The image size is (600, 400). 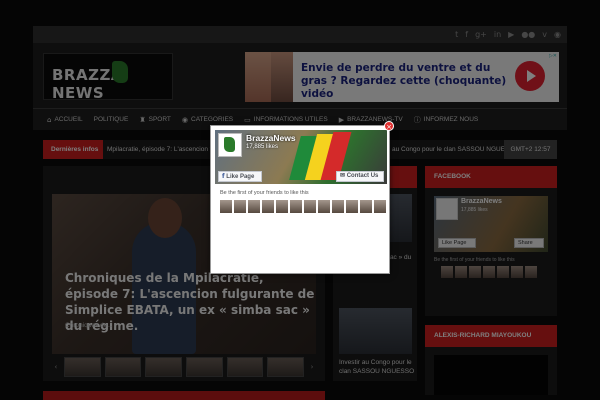 What do you see at coordinates (223, 176) in the screenshot?
I see `facebook-icon: f` at bounding box center [223, 176].